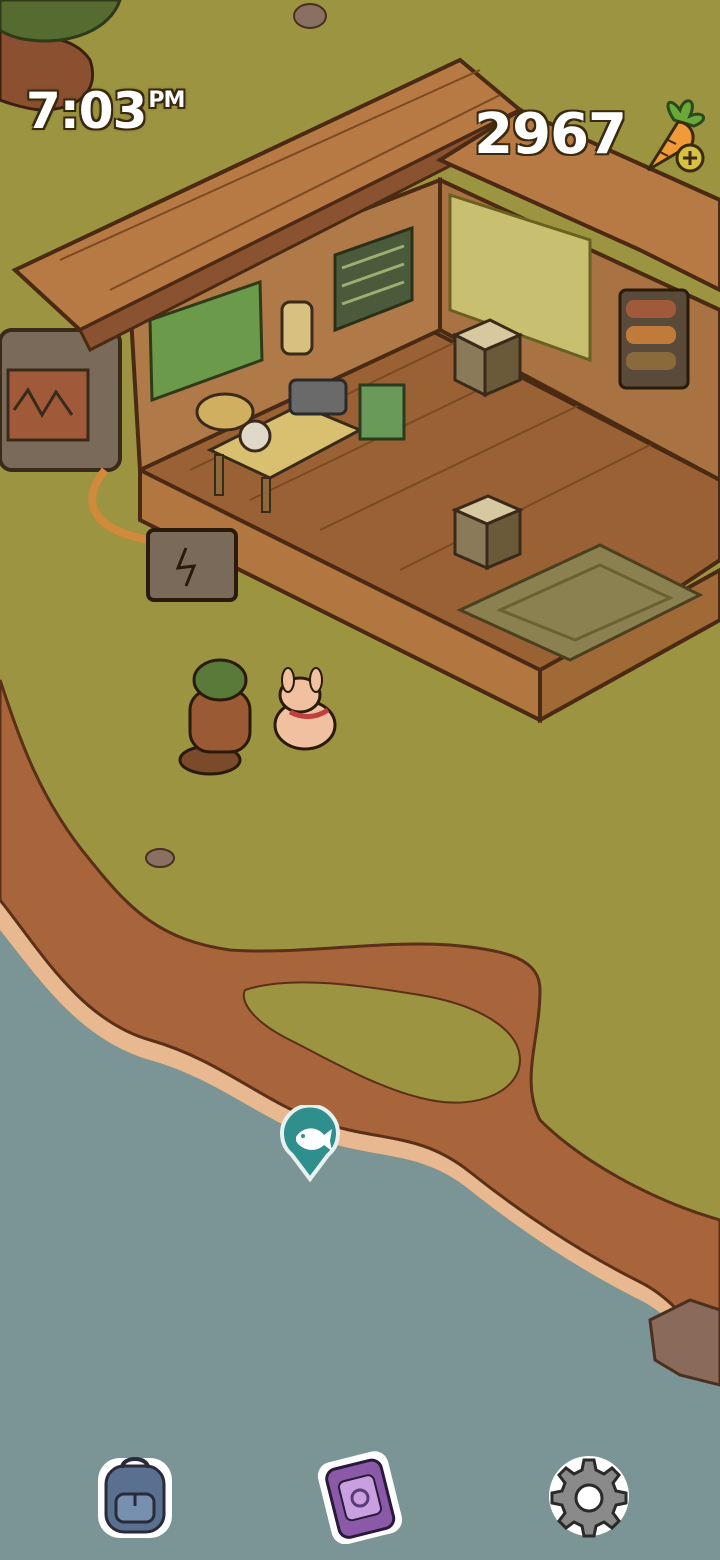 This screenshot has height=1560, width=720. I want to click on fish-marker-icon, so click(310, 1143).